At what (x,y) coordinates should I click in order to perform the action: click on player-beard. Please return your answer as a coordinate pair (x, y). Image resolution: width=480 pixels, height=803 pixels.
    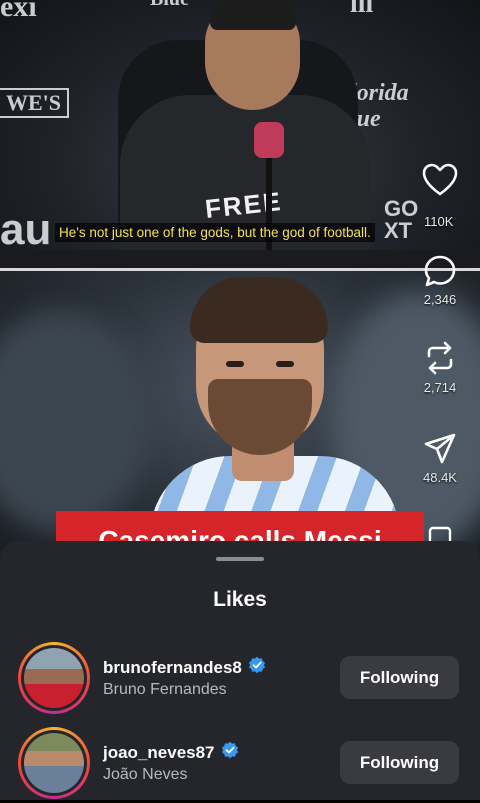
    Looking at the image, I should click on (260, 417).